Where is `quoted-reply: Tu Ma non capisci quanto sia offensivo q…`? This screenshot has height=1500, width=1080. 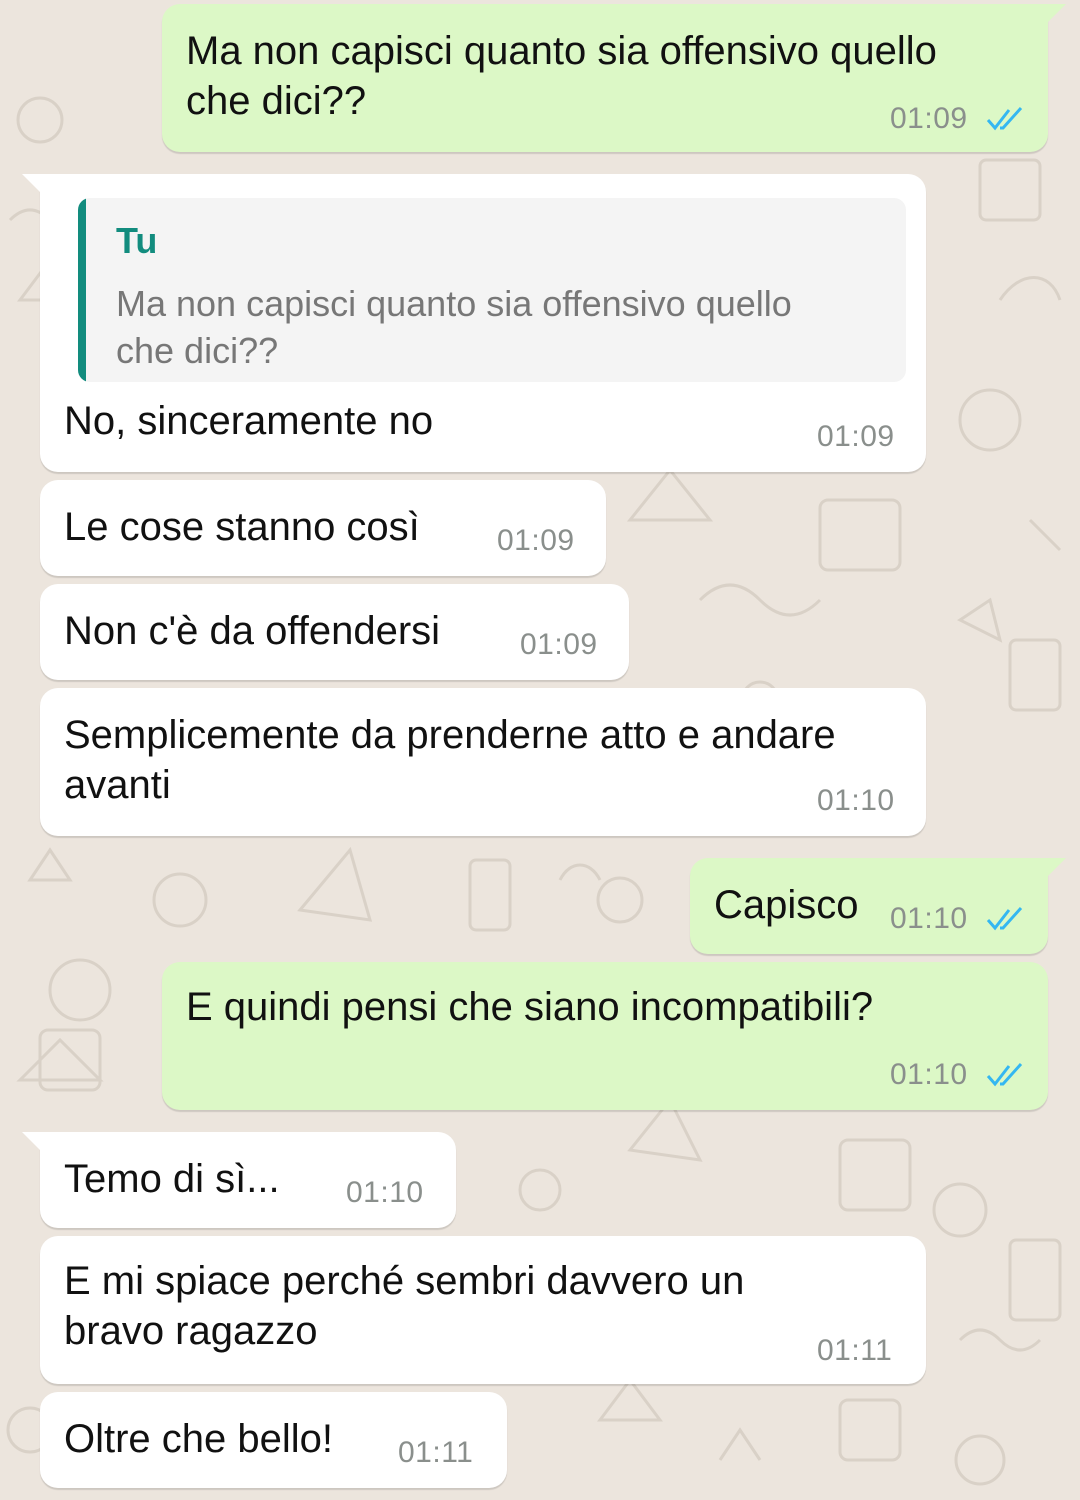
quoted-reply: Tu Ma non capisci quanto sia offensivo q… is located at coordinates (492, 290).